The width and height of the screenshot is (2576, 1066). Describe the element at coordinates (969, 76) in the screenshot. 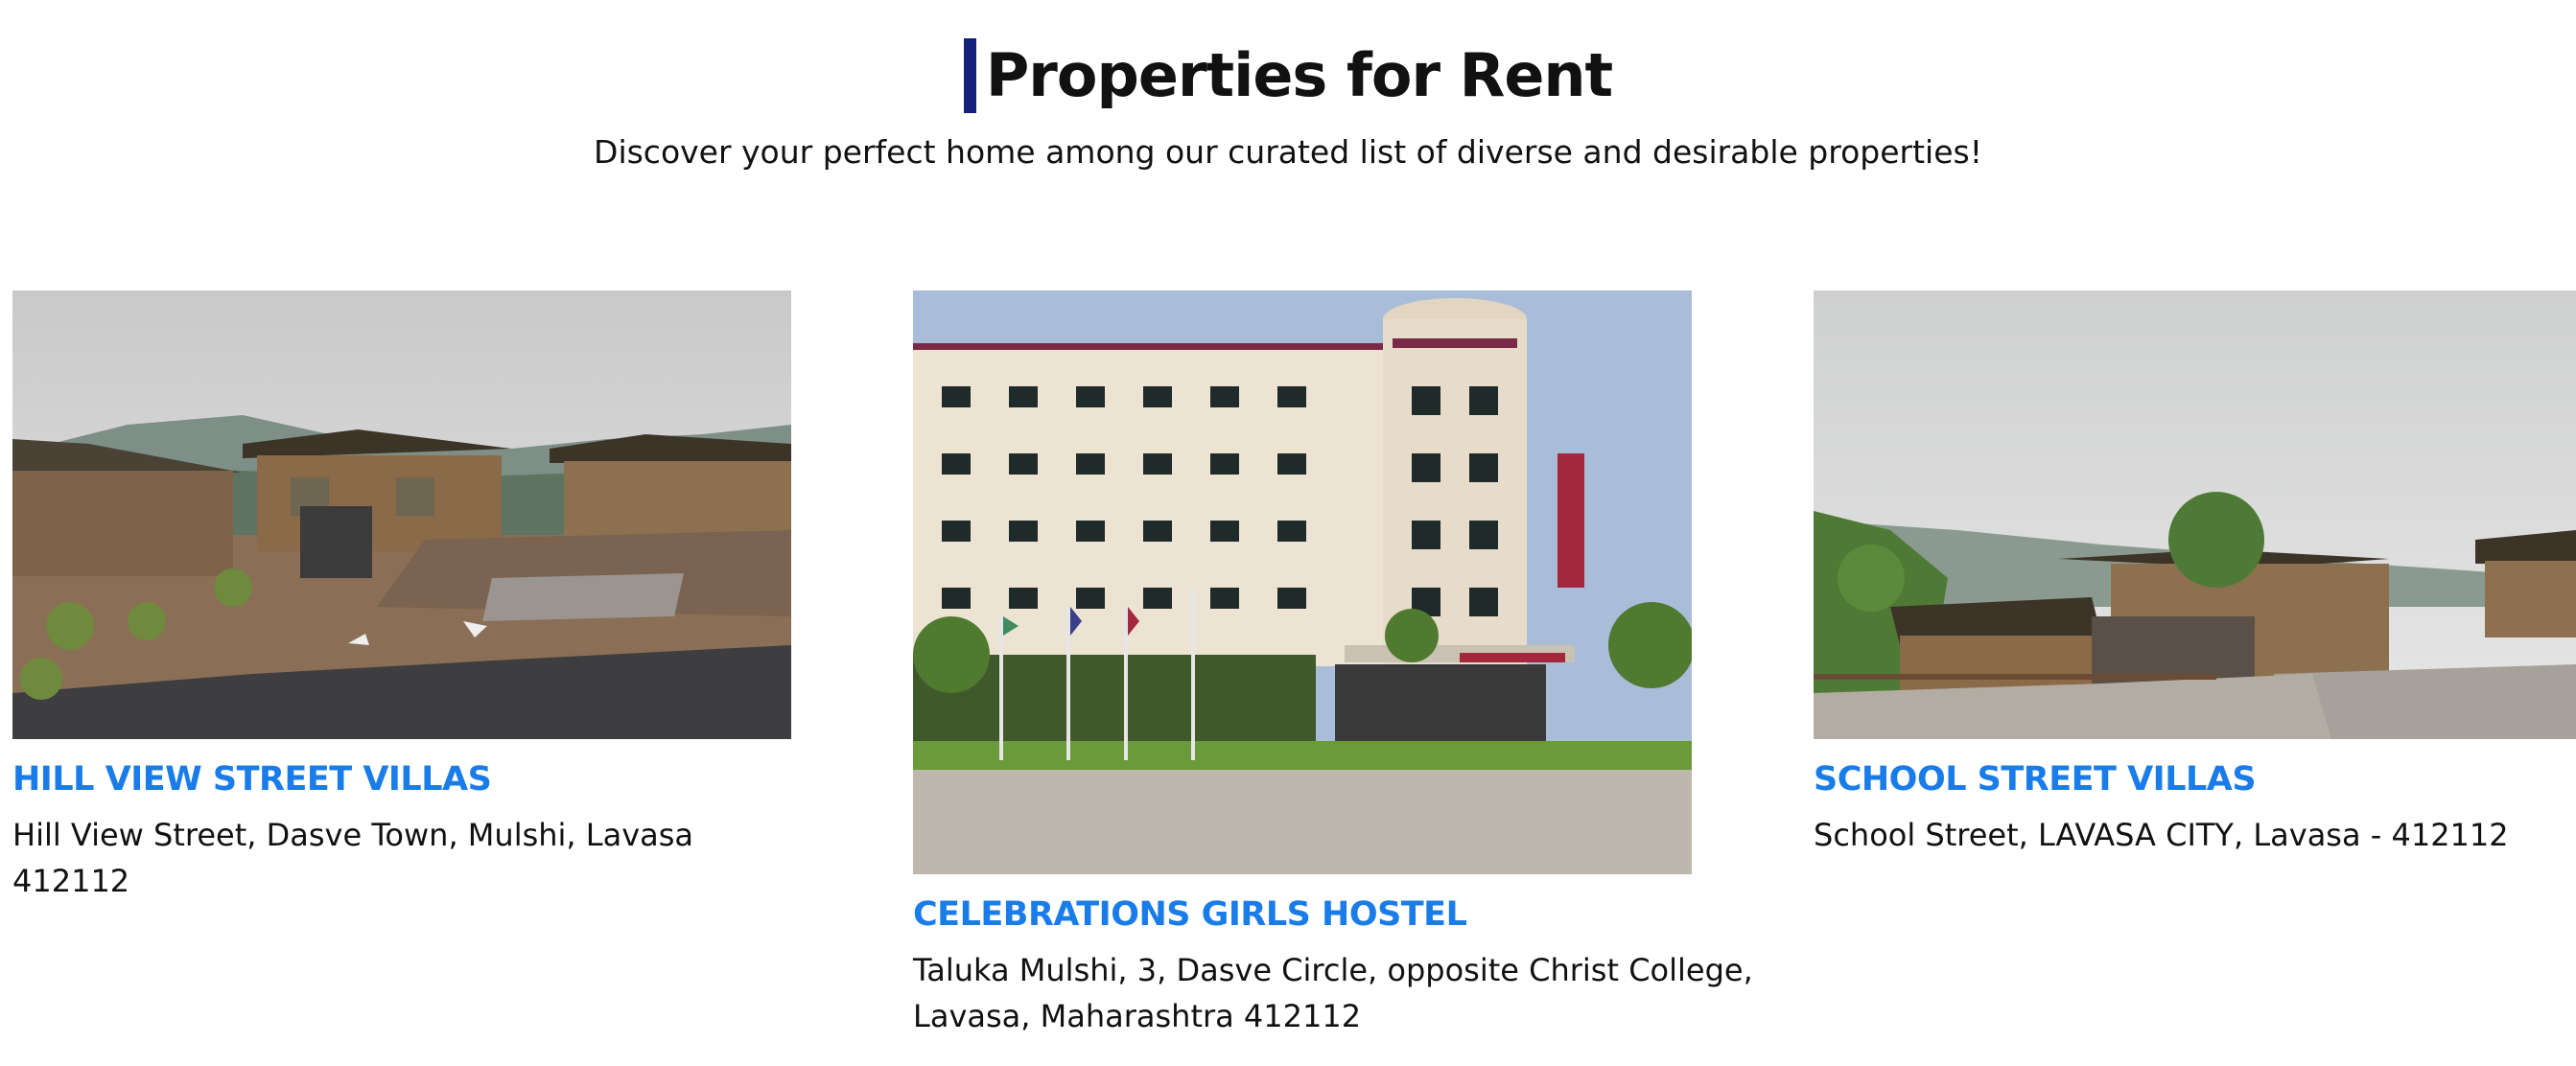

I see `title-accent-bar` at that location.